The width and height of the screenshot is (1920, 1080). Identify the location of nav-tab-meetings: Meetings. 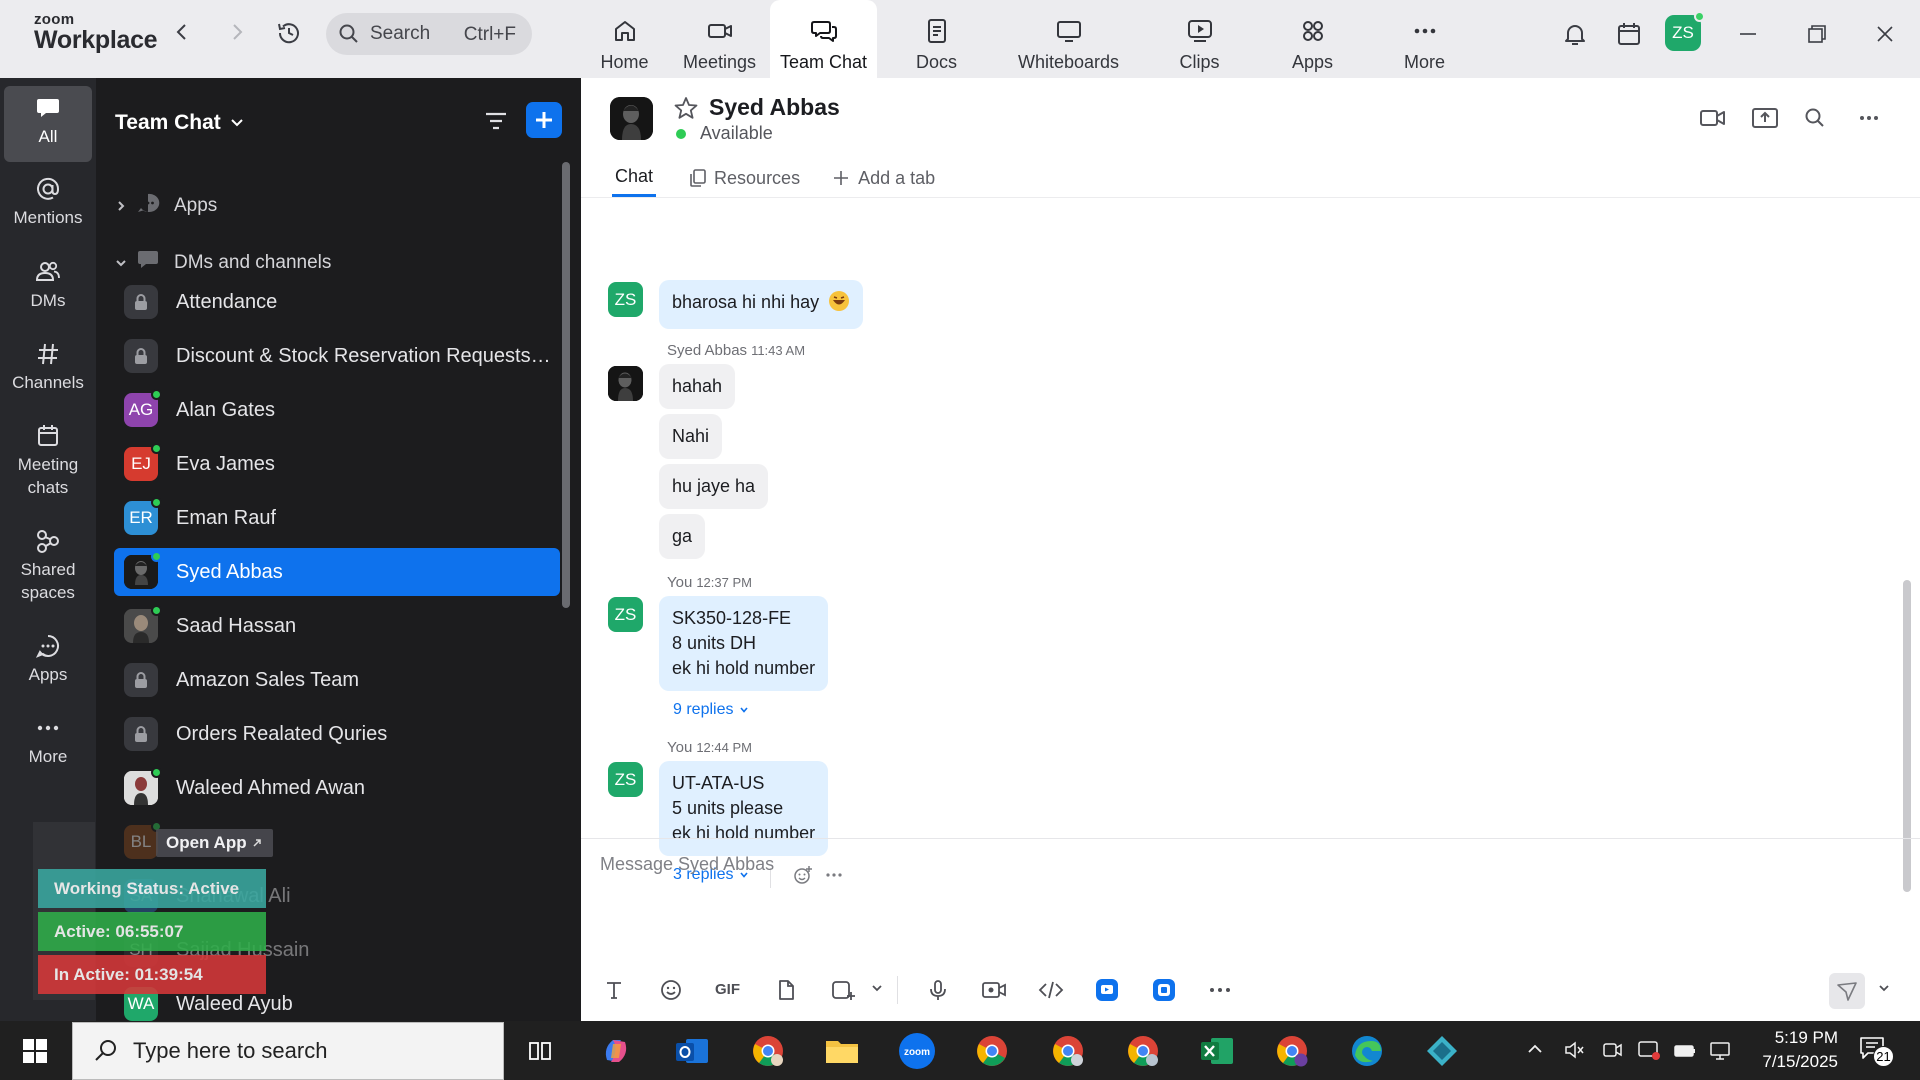
(719, 39).